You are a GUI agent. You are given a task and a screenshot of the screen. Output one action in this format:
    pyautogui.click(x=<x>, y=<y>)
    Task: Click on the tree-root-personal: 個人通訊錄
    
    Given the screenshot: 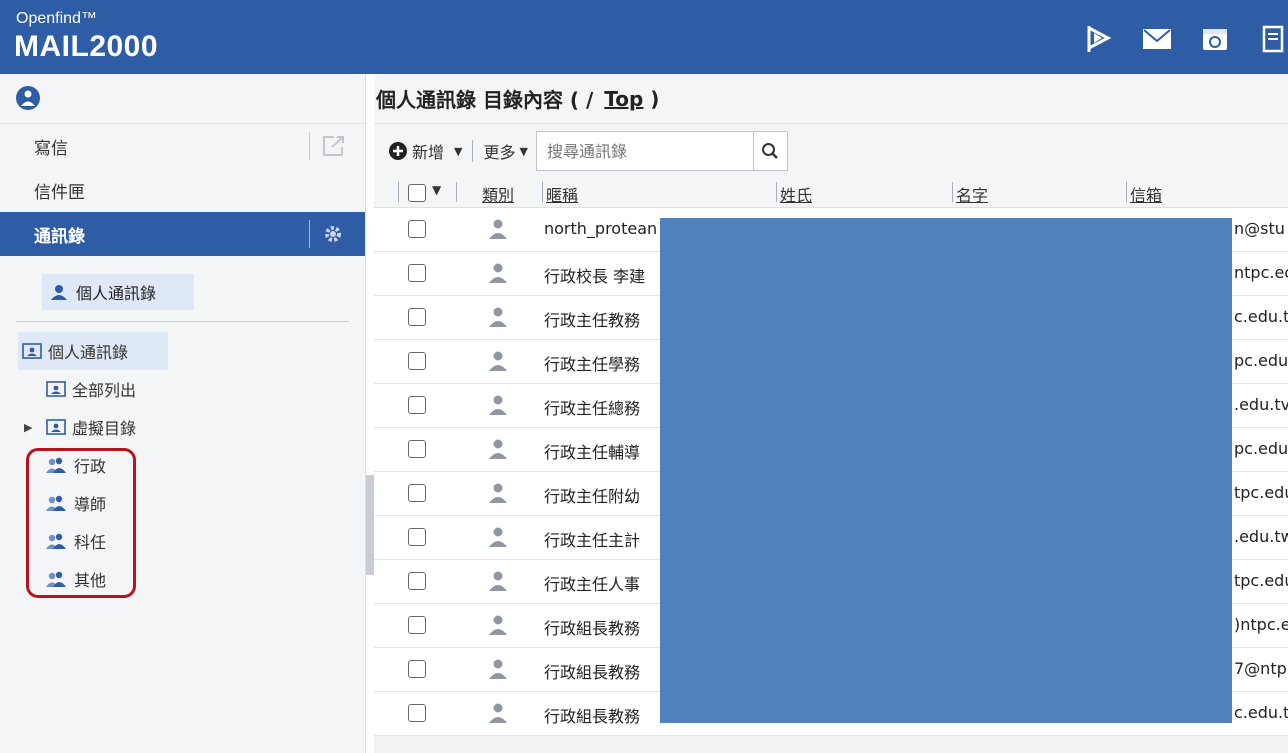 What is the action you would take?
    pyautogui.click(x=93, y=351)
    